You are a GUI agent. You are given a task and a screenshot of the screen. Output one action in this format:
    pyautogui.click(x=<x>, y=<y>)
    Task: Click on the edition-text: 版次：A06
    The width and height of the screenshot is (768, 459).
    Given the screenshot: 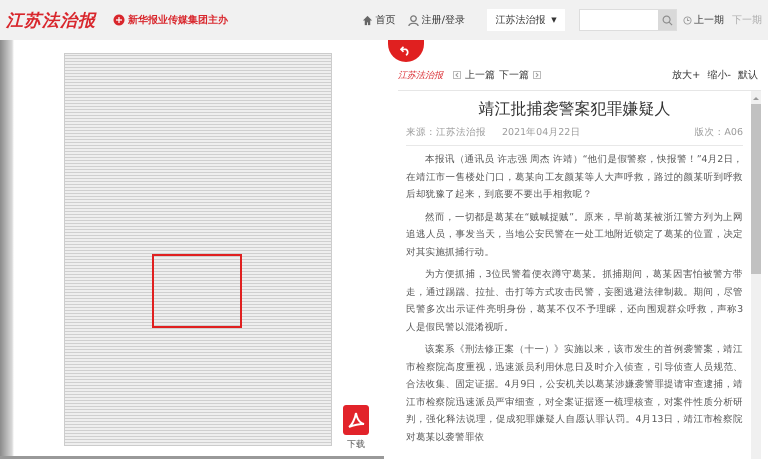 What is the action you would take?
    pyautogui.click(x=718, y=132)
    